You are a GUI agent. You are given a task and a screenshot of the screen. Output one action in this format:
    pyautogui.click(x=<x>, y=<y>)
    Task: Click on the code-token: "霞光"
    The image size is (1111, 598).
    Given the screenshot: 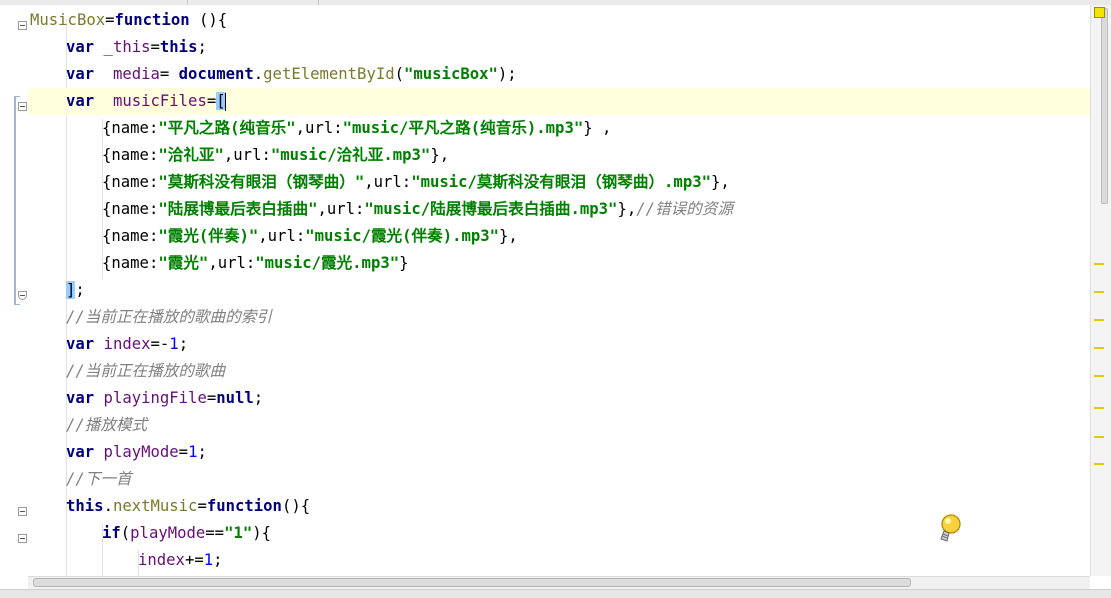 What is the action you would take?
    pyautogui.click(x=183, y=263)
    